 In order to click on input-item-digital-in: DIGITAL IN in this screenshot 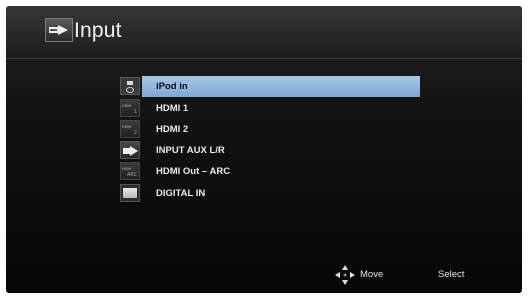, I will do `click(271, 193)`.